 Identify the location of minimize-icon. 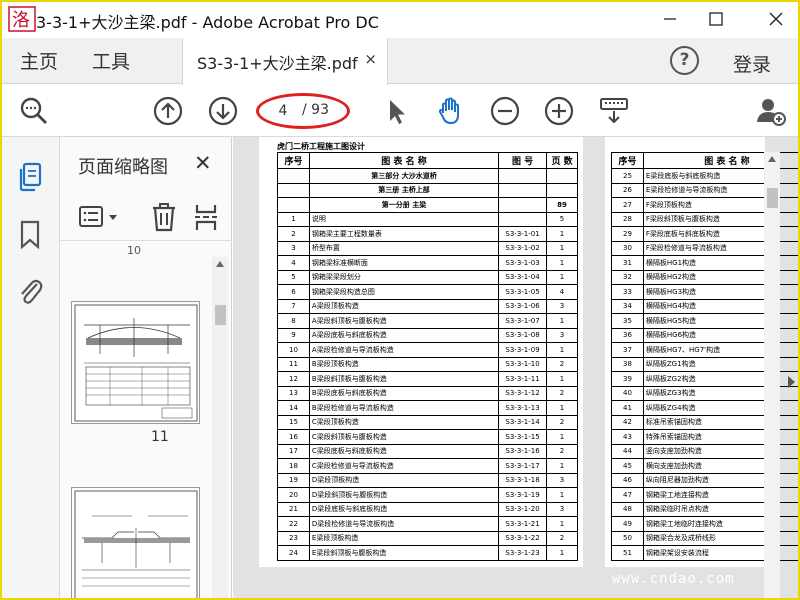
(670, 19).